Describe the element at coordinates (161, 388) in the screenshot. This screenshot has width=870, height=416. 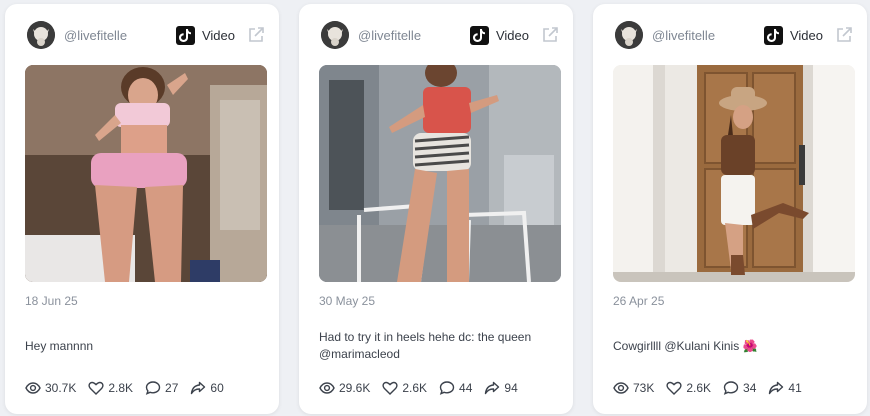
I see `comments-stat: 27` at that location.